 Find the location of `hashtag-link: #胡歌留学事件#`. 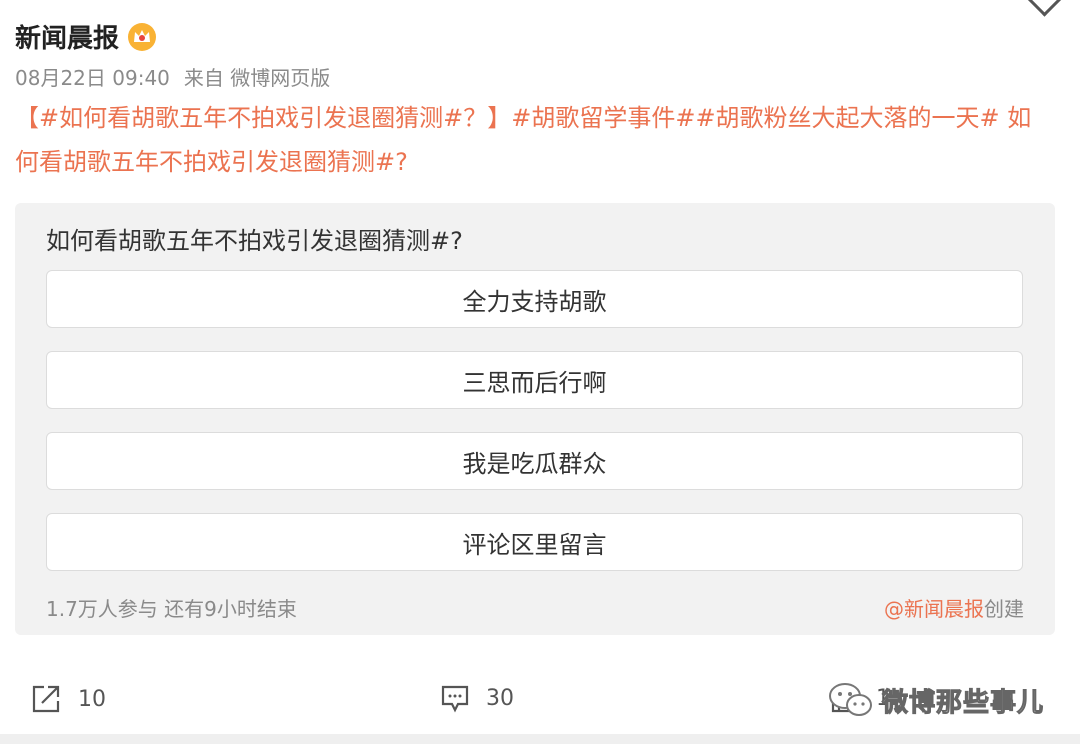

hashtag-link: #胡歌留学事件# is located at coordinates (603, 118).